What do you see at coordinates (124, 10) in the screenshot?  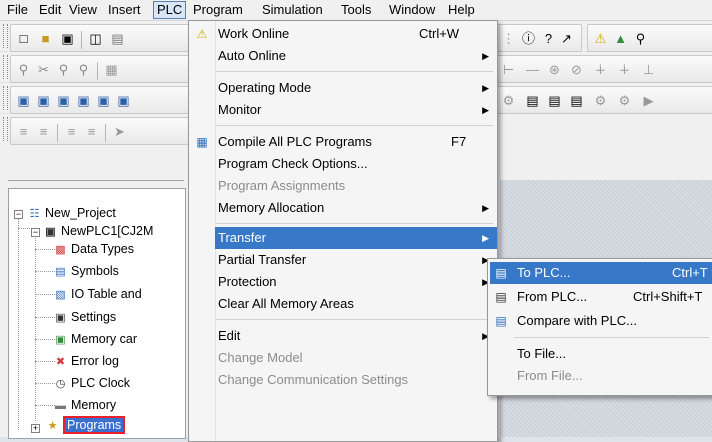 I see `menu-insert: Insert` at bounding box center [124, 10].